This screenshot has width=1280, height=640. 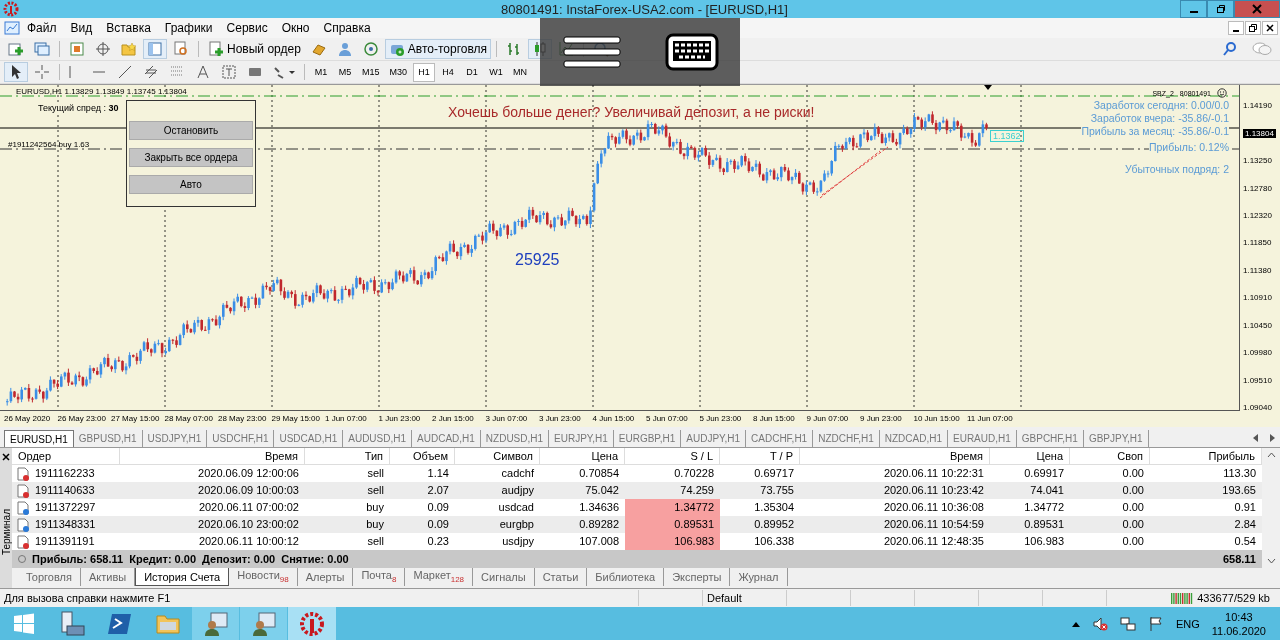 I want to click on terminal-tab: Почта$_{8}$, so click(x=379, y=577).